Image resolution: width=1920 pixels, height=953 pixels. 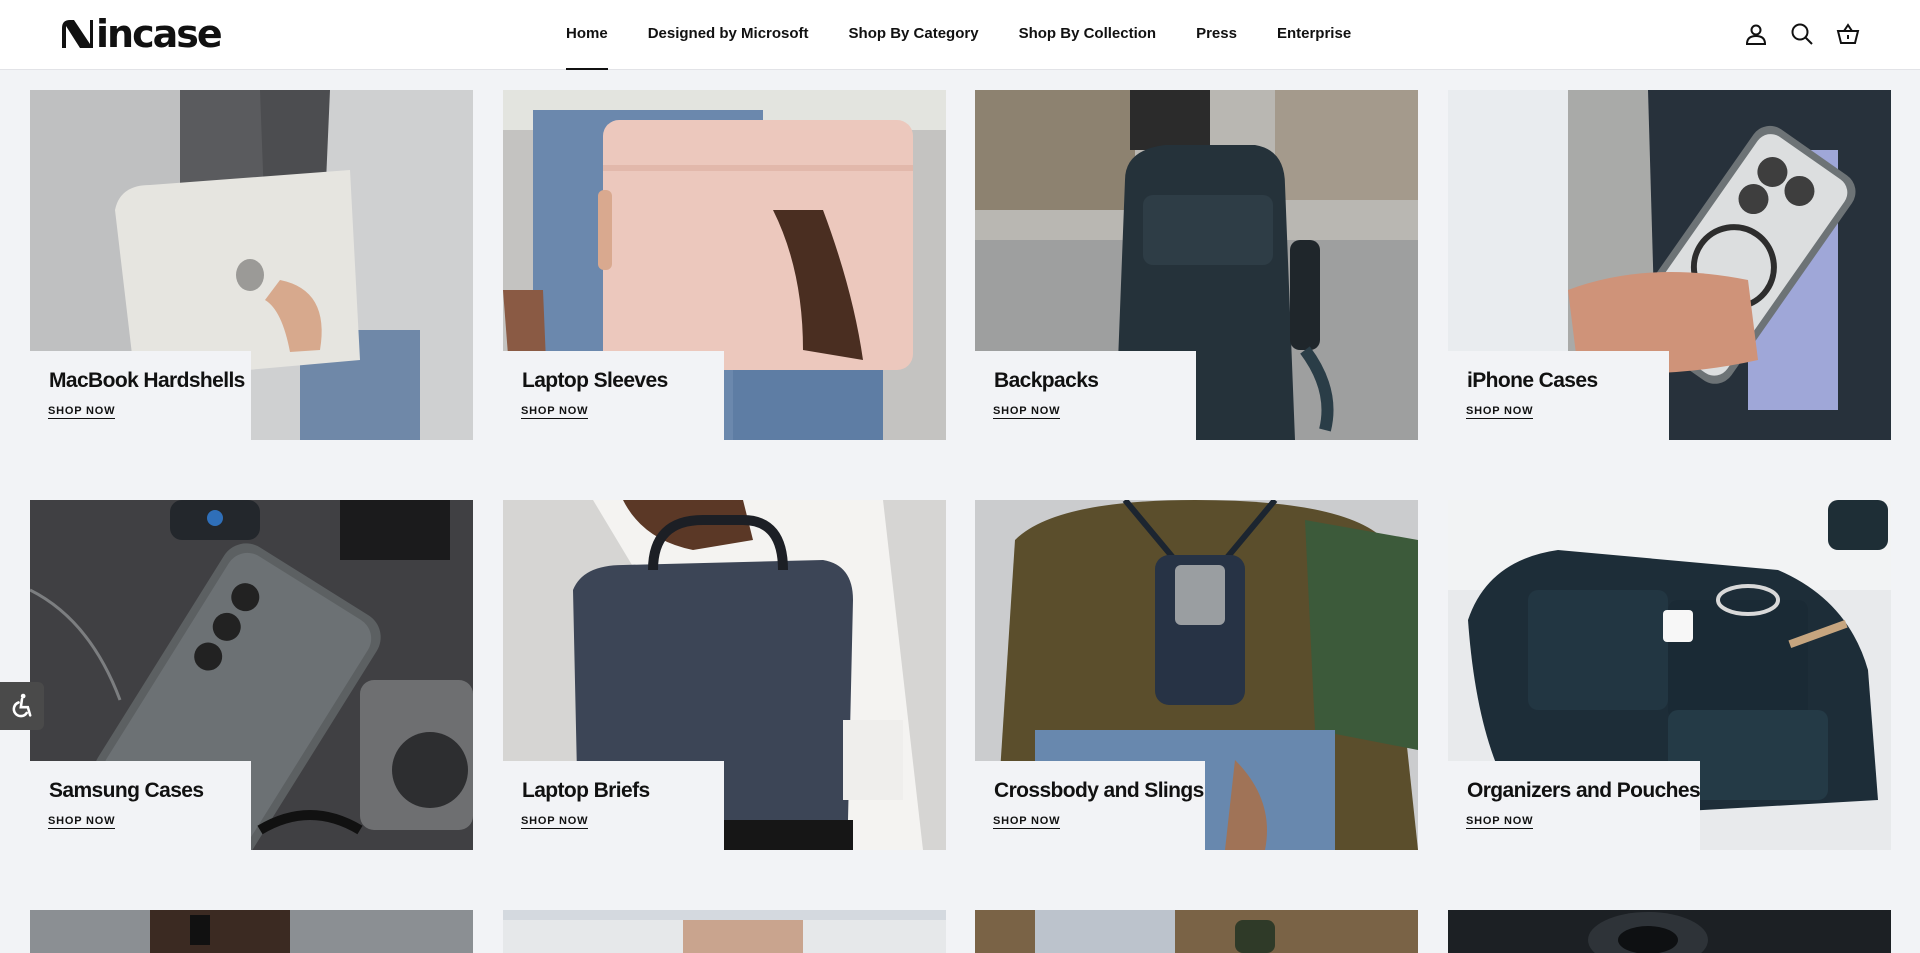 What do you see at coordinates (77, 34) in the screenshot?
I see `incase-logo-mark` at bounding box center [77, 34].